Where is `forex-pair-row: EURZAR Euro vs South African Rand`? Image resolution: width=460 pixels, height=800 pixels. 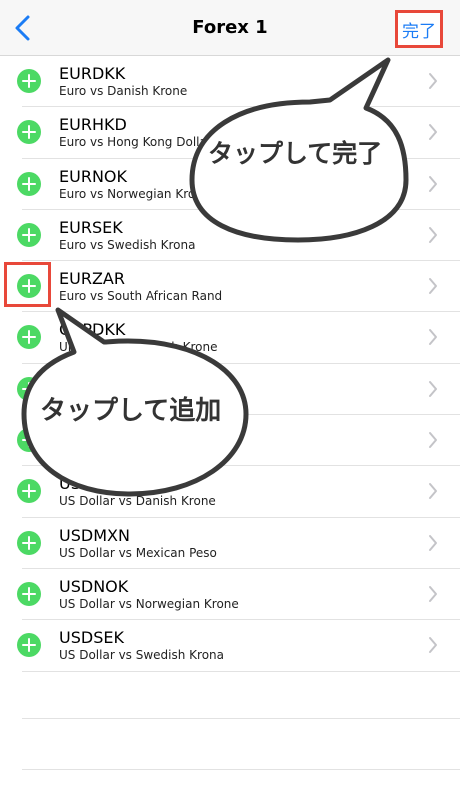 forex-pair-row: EURZAR Euro vs South African Rand is located at coordinates (230, 287).